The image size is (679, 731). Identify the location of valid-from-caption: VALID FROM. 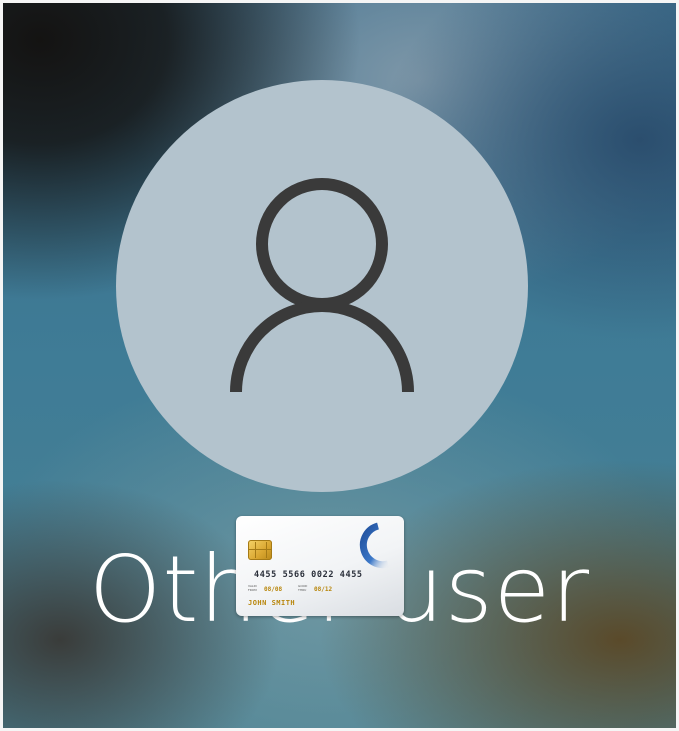
(252, 588).